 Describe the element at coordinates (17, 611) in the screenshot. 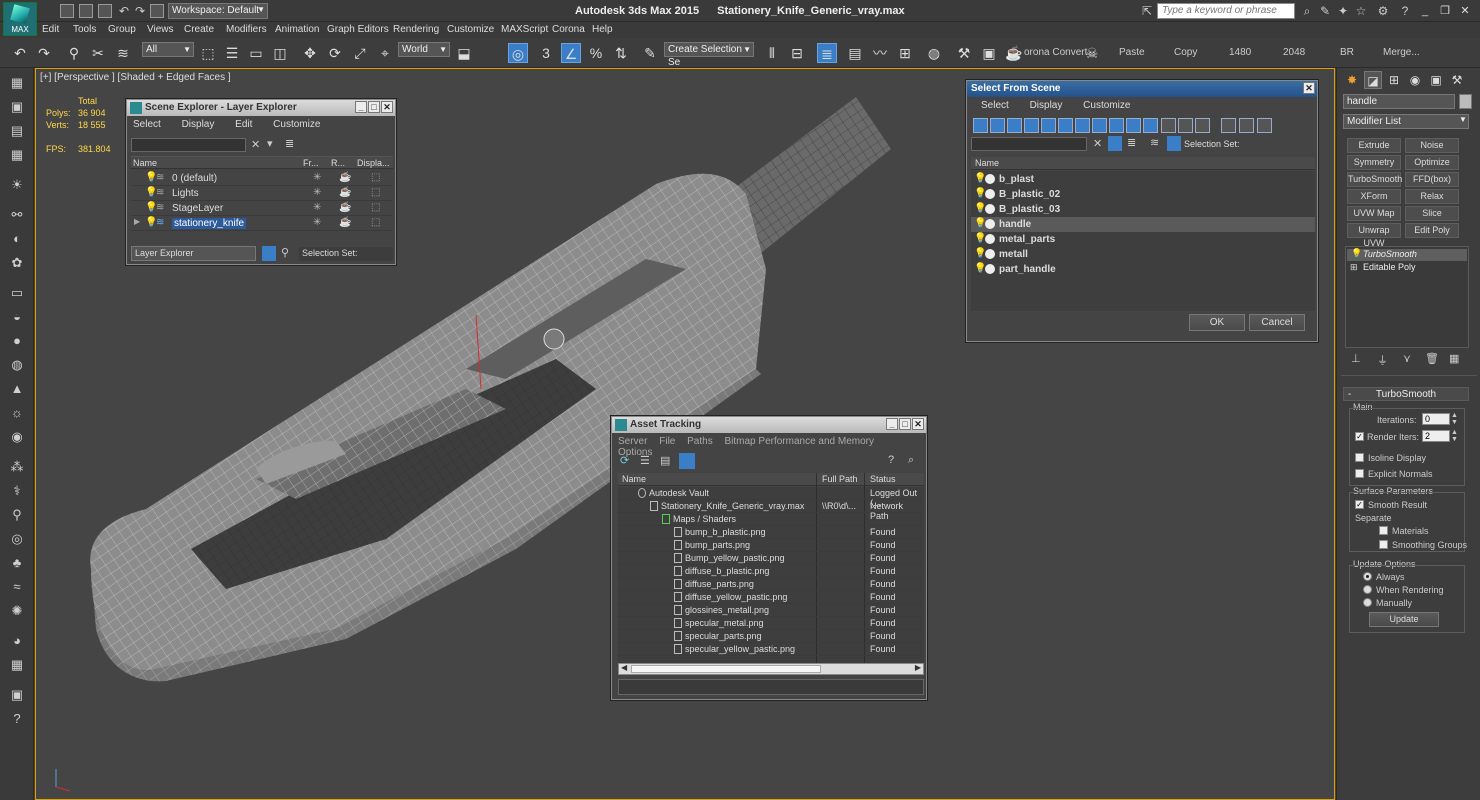

I see `shell-icon: ✺` at that location.